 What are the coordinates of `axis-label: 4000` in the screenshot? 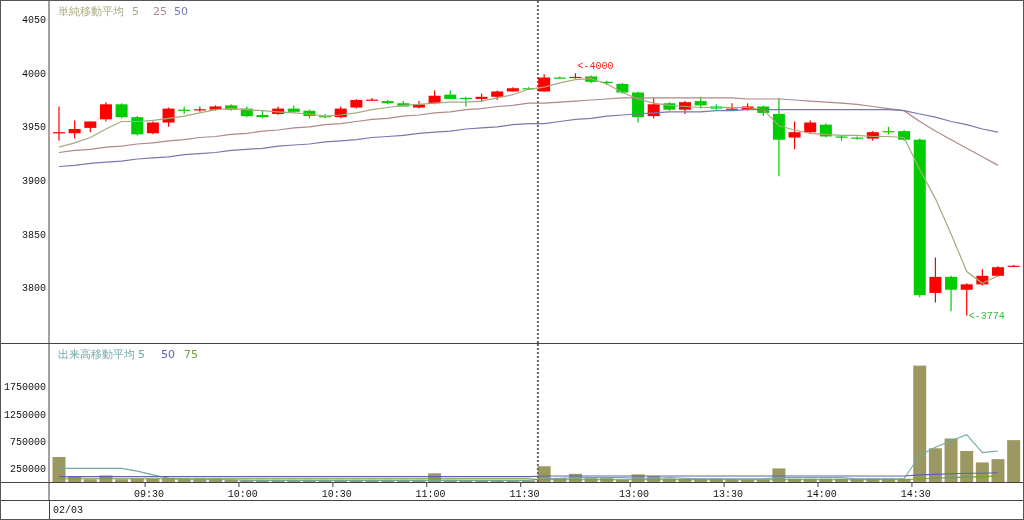 It's located at (34, 74).